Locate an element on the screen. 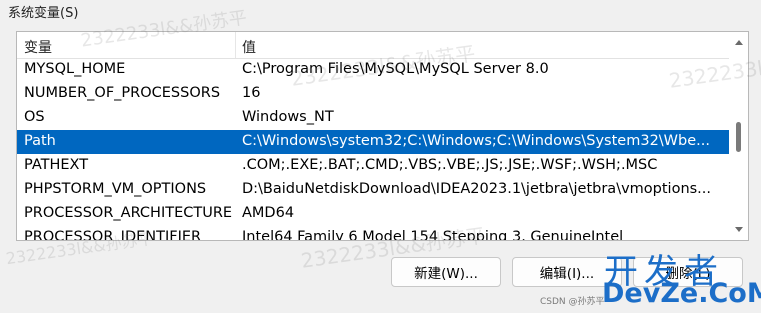 This screenshot has height=313, width=761. list-header: 变量 值 is located at coordinates (373, 45).